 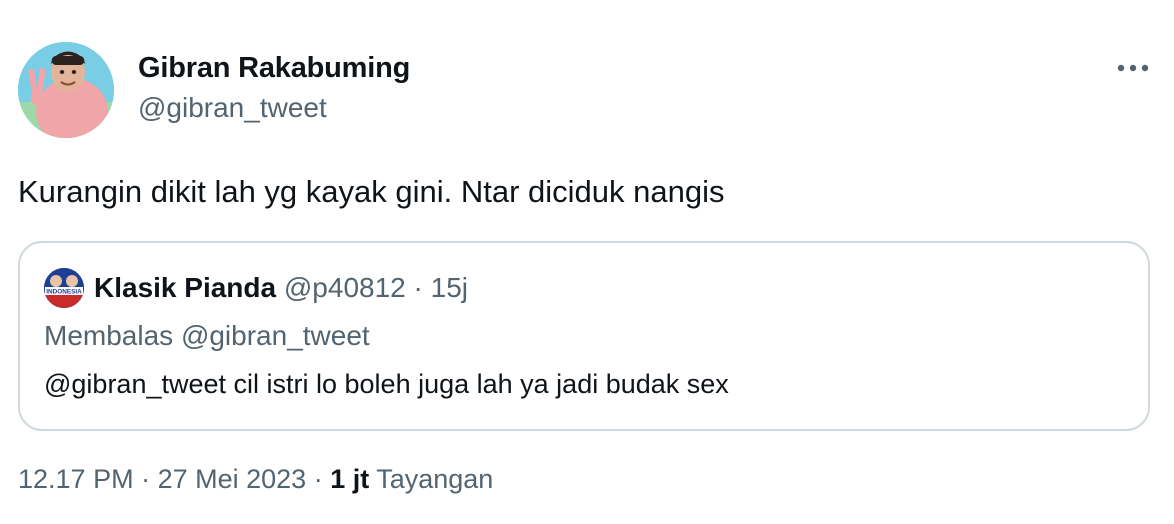 I want to click on quote-author-avatar: INDONESIA, so click(x=64, y=288).